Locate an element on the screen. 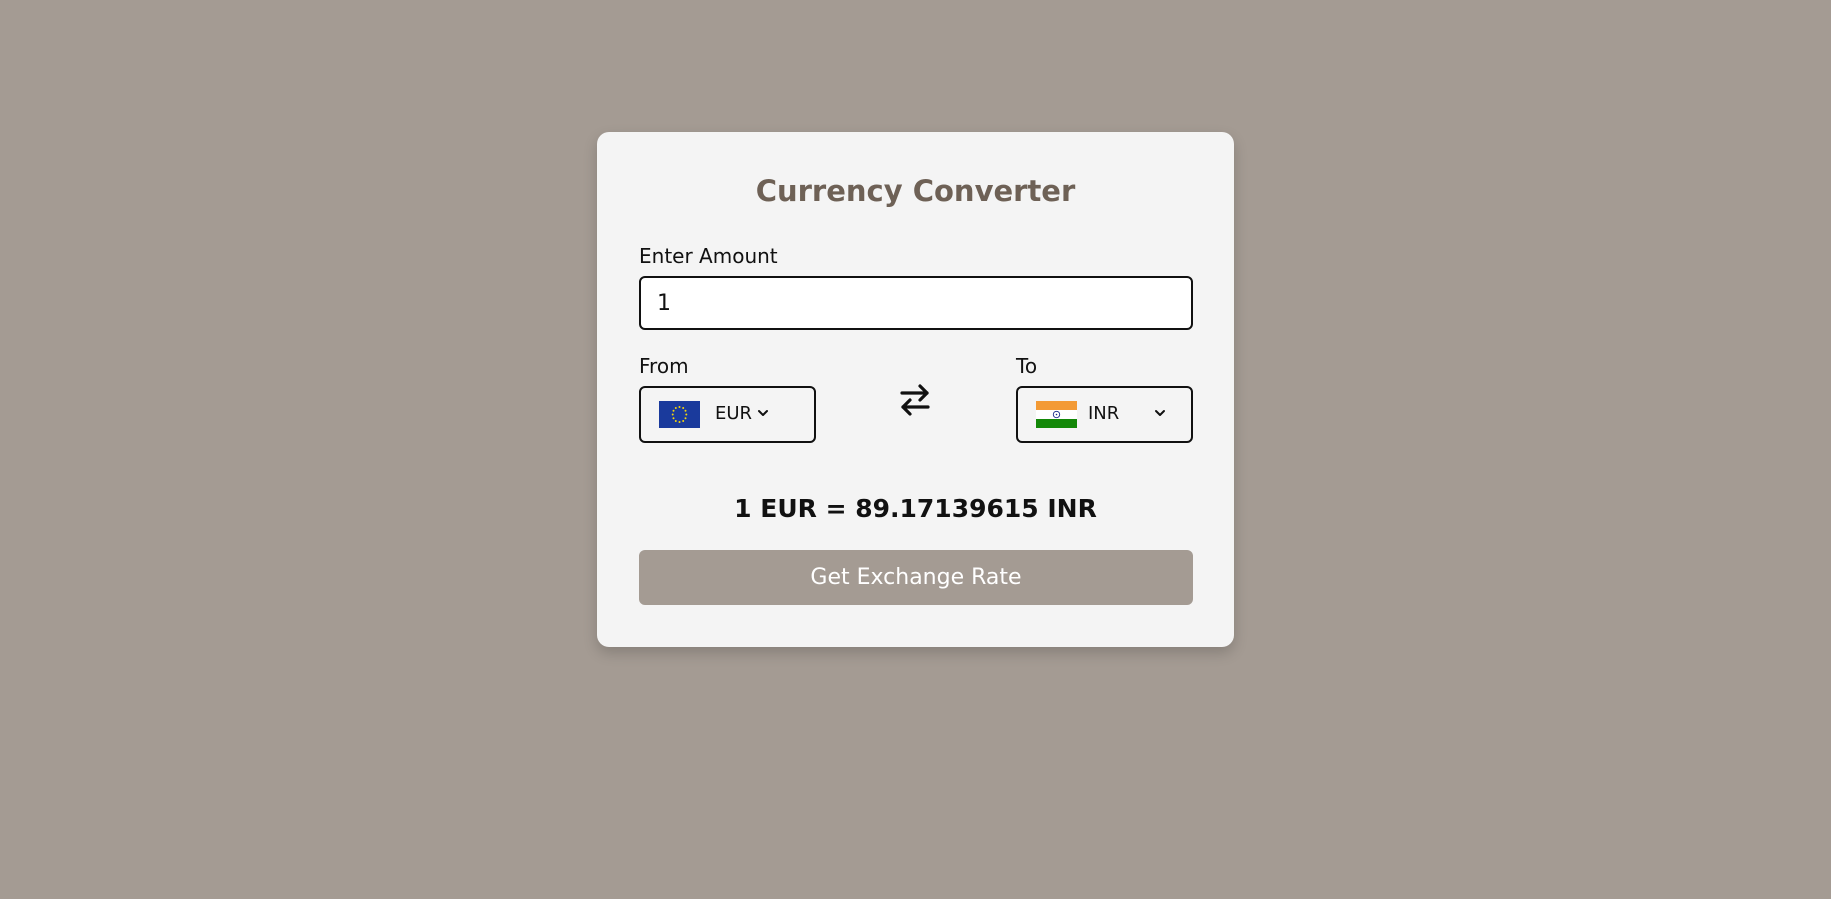 Image resolution: width=1831 pixels, height=899 pixels. amount-label: Enter Amount is located at coordinates (708, 256).